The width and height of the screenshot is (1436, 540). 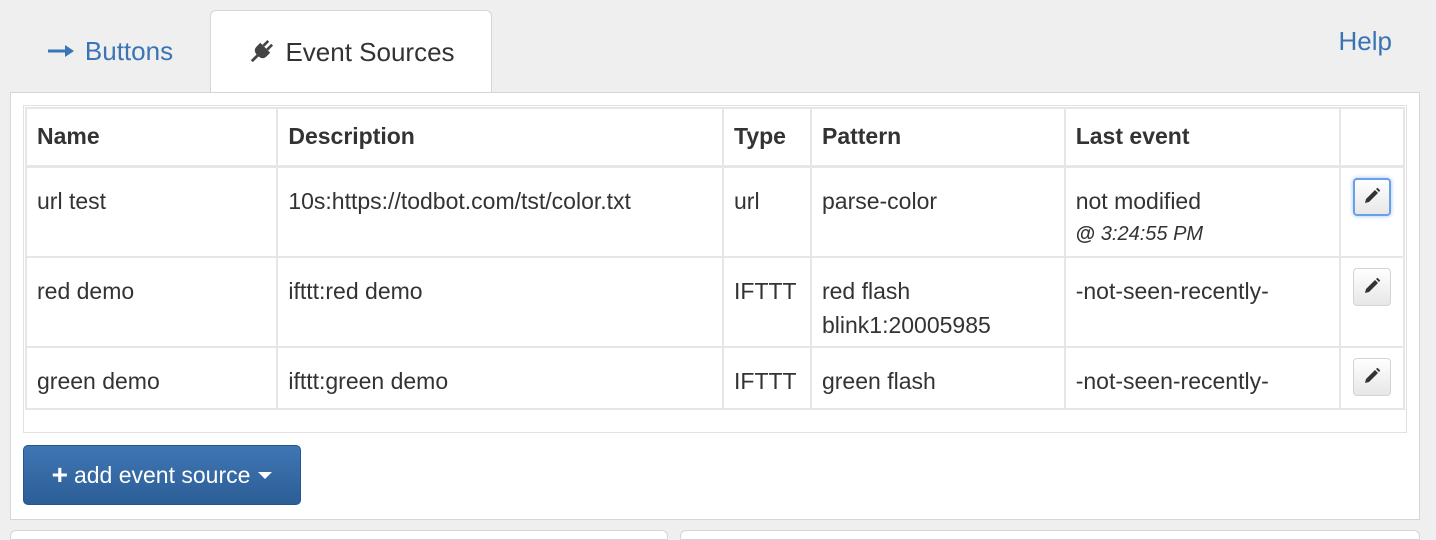 What do you see at coordinates (767, 137) in the screenshot?
I see `column-header-type: Type` at bounding box center [767, 137].